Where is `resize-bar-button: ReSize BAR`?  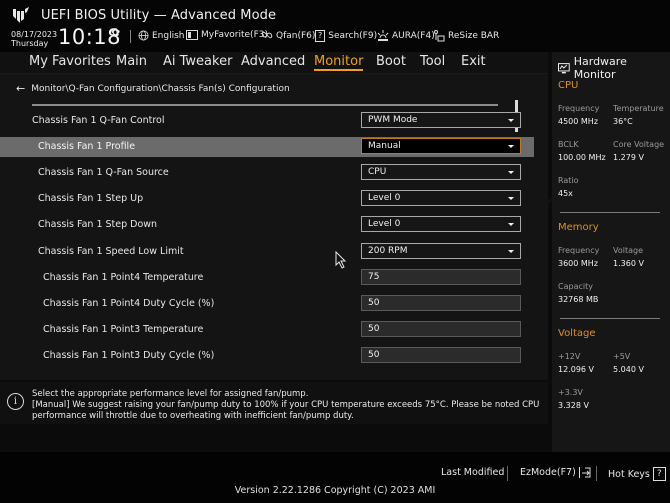 resize-bar-button: ReSize BAR is located at coordinates (466, 36).